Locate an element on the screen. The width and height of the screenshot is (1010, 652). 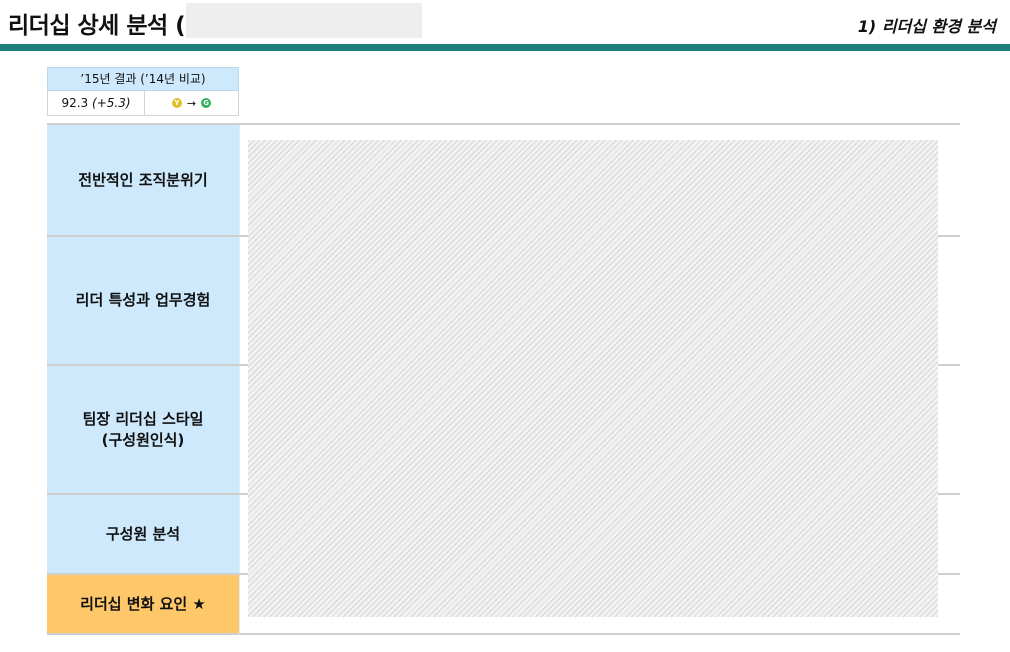
redacted-title-block is located at coordinates (304, 20).